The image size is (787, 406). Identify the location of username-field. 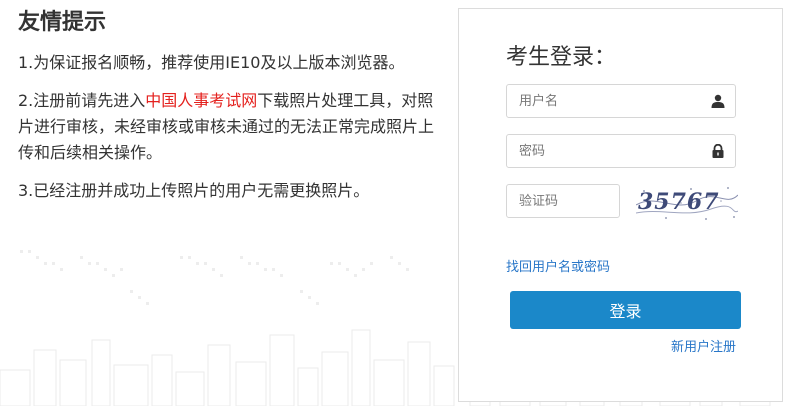
(621, 101).